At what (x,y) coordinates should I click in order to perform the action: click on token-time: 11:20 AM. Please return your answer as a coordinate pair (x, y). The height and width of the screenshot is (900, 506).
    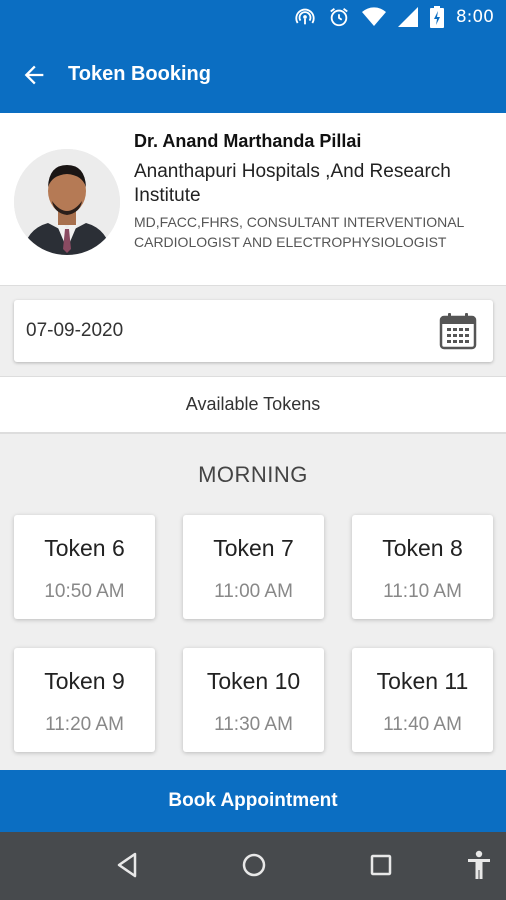
    Looking at the image, I should click on (84, 724).